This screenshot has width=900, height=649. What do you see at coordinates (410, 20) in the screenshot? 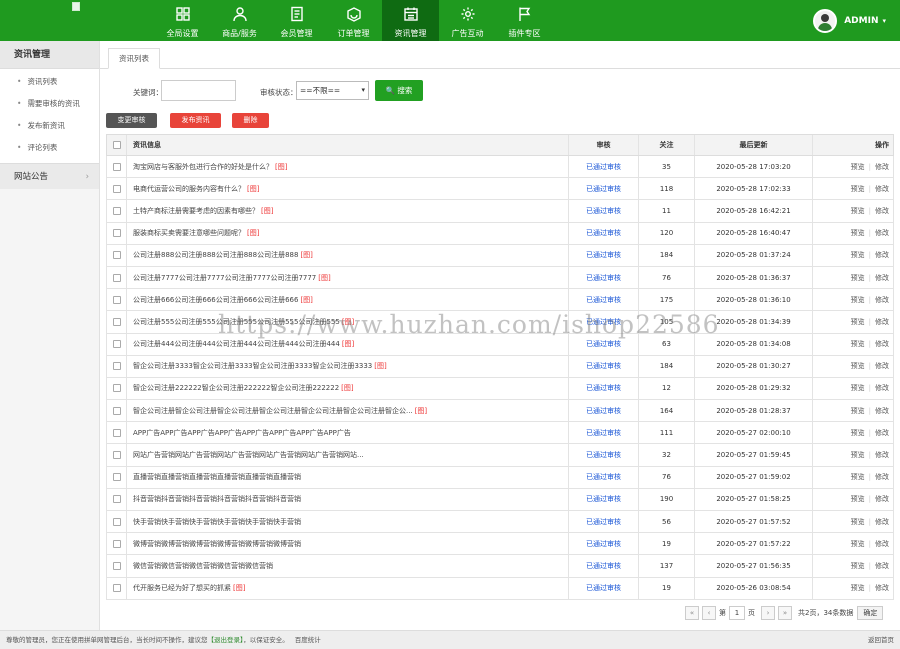
I see `nav-item-4: 资讯管理` at bounding box center [410, 20].